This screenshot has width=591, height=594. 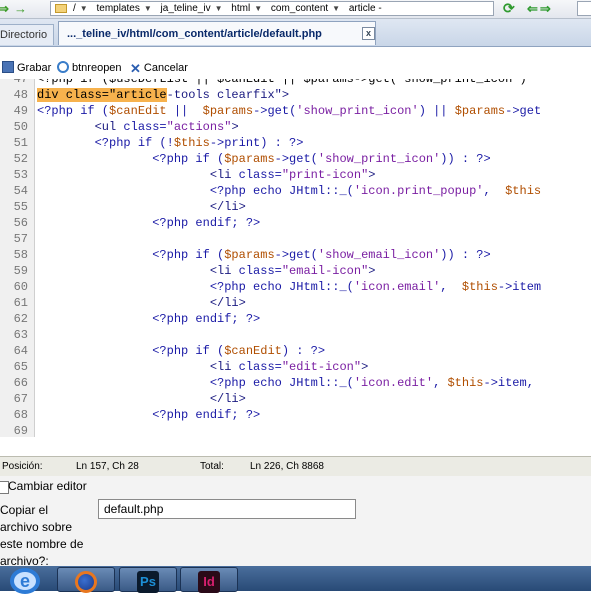 What do you see at coordinates (206, 175) in the screenshot?
I see `code-text: <li class="print-icon">` at bounding box center [206, 175].